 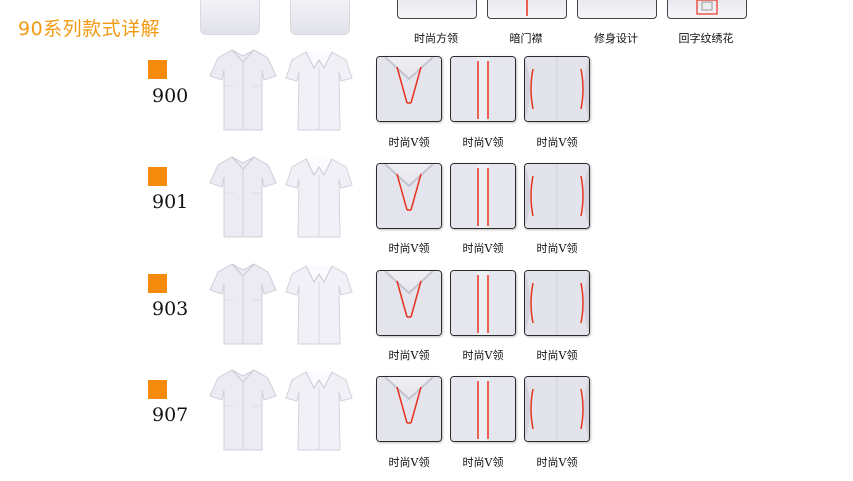 I want to click on feature-label: 时尚方领, so click(x=436, y=38).